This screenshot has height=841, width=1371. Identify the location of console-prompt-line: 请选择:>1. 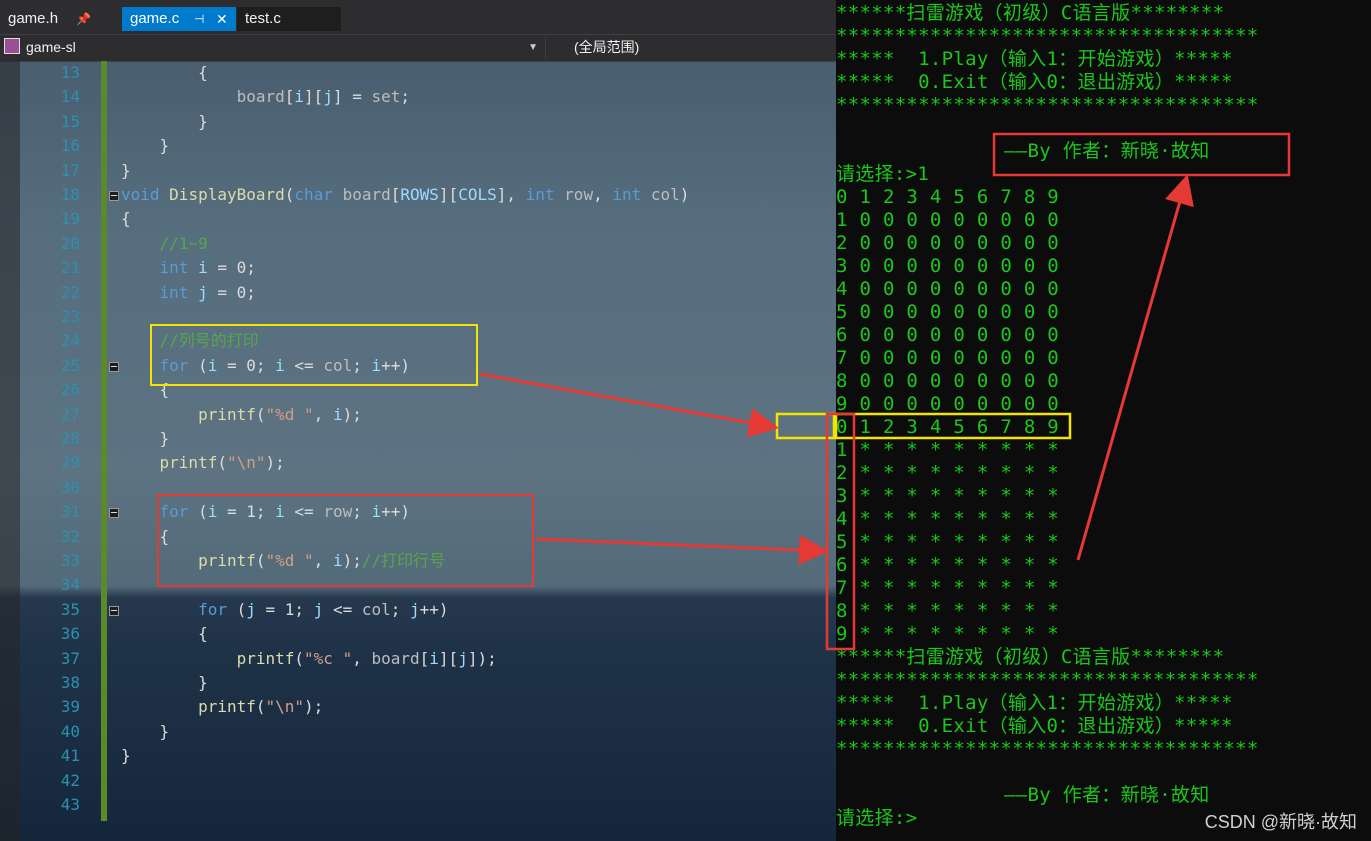
(883, 174).